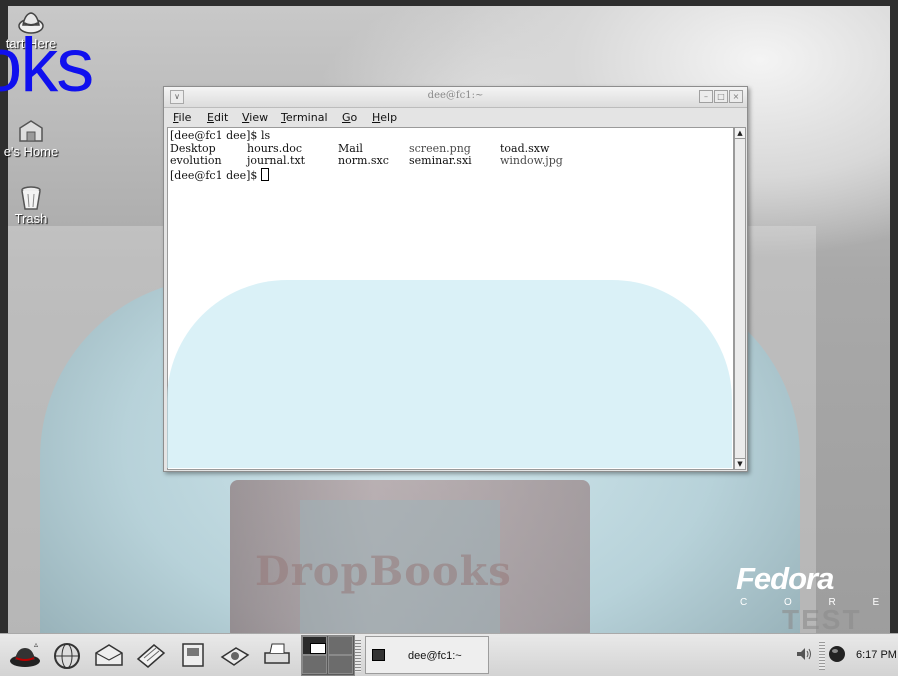 This screenshot has width=898, height=676. Describe the element at coordinates (358, 655) in the screenshot. I see `panel-drag-handle` at that location.